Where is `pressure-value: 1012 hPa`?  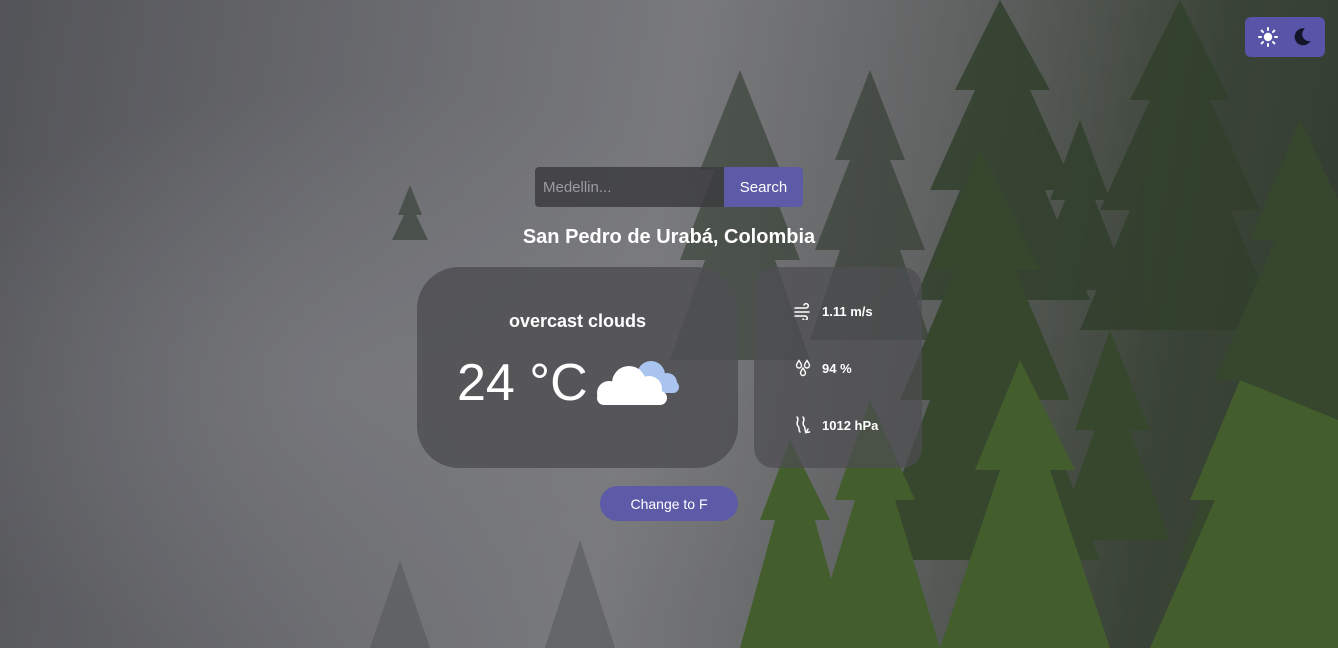 pressure-value: 1012 hPa is located at coordinates (850, 425).